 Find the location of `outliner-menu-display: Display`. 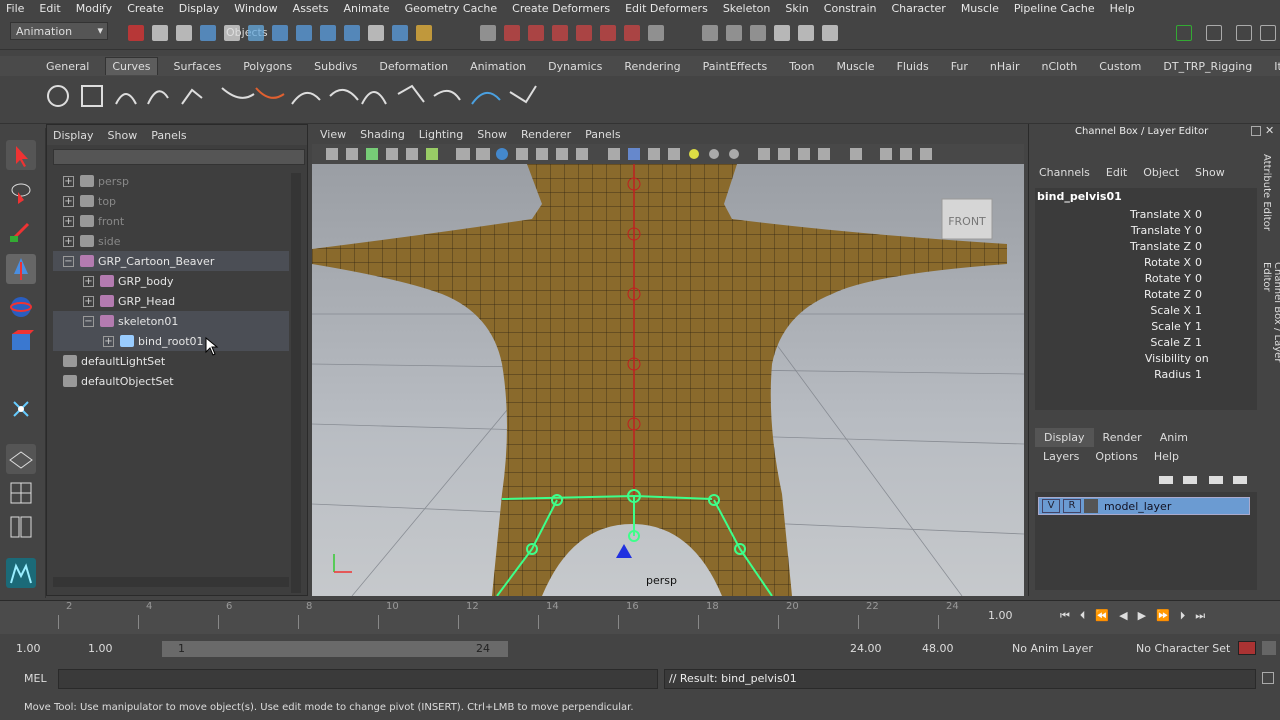

outliner-menu-display: Display is located at coordinates (73, 135).